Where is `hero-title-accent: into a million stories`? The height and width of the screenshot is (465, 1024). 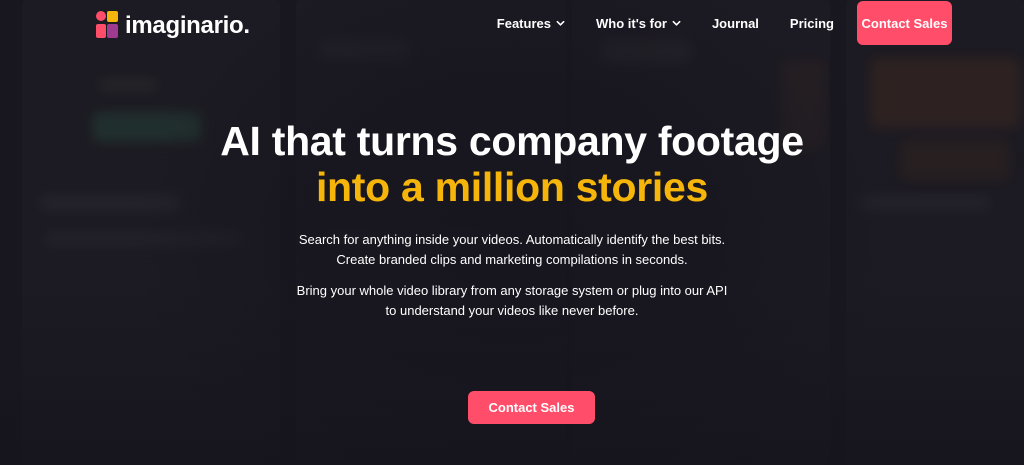
hero-title-accent: into a million stories is located at coordinates (512, 187).